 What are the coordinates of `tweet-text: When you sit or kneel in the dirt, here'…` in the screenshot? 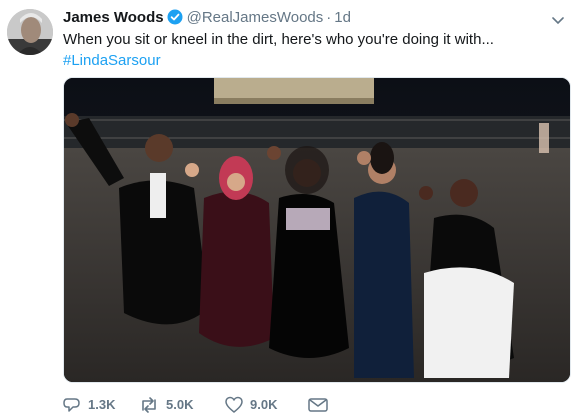 It's located at (278, 39).